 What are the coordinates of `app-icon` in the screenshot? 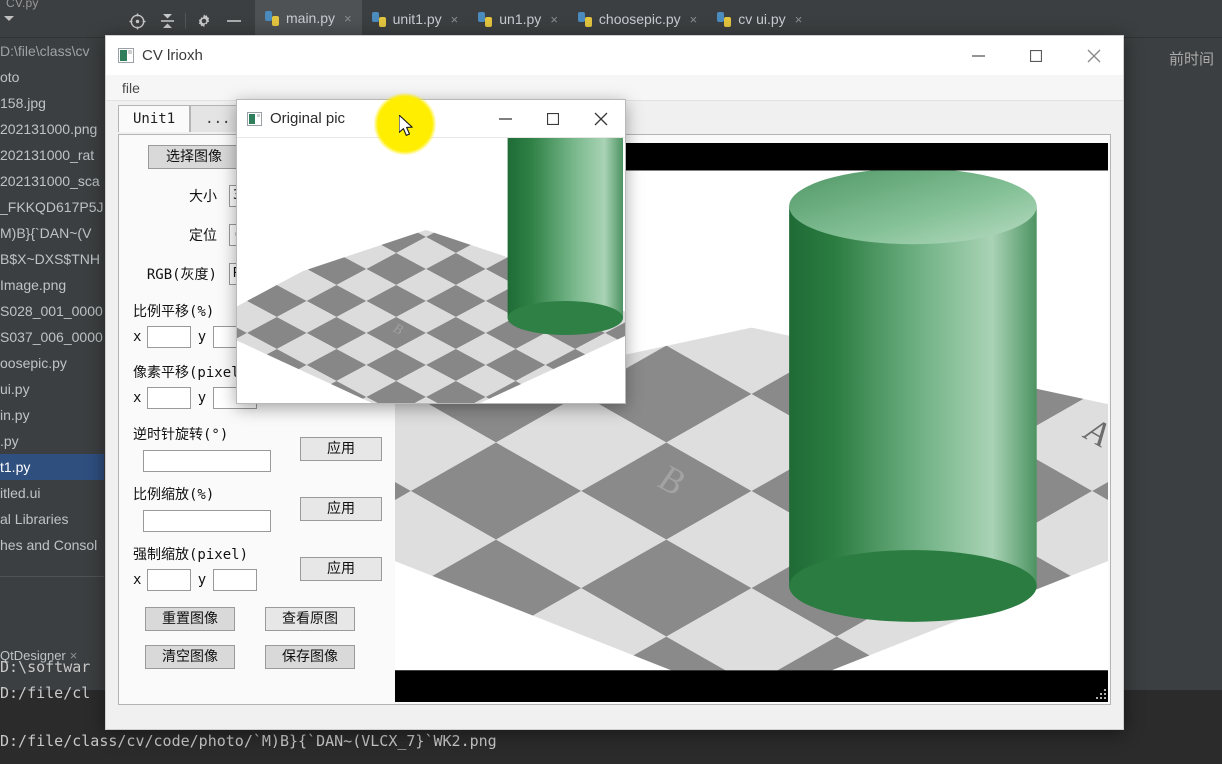 It's located at (126, 55).